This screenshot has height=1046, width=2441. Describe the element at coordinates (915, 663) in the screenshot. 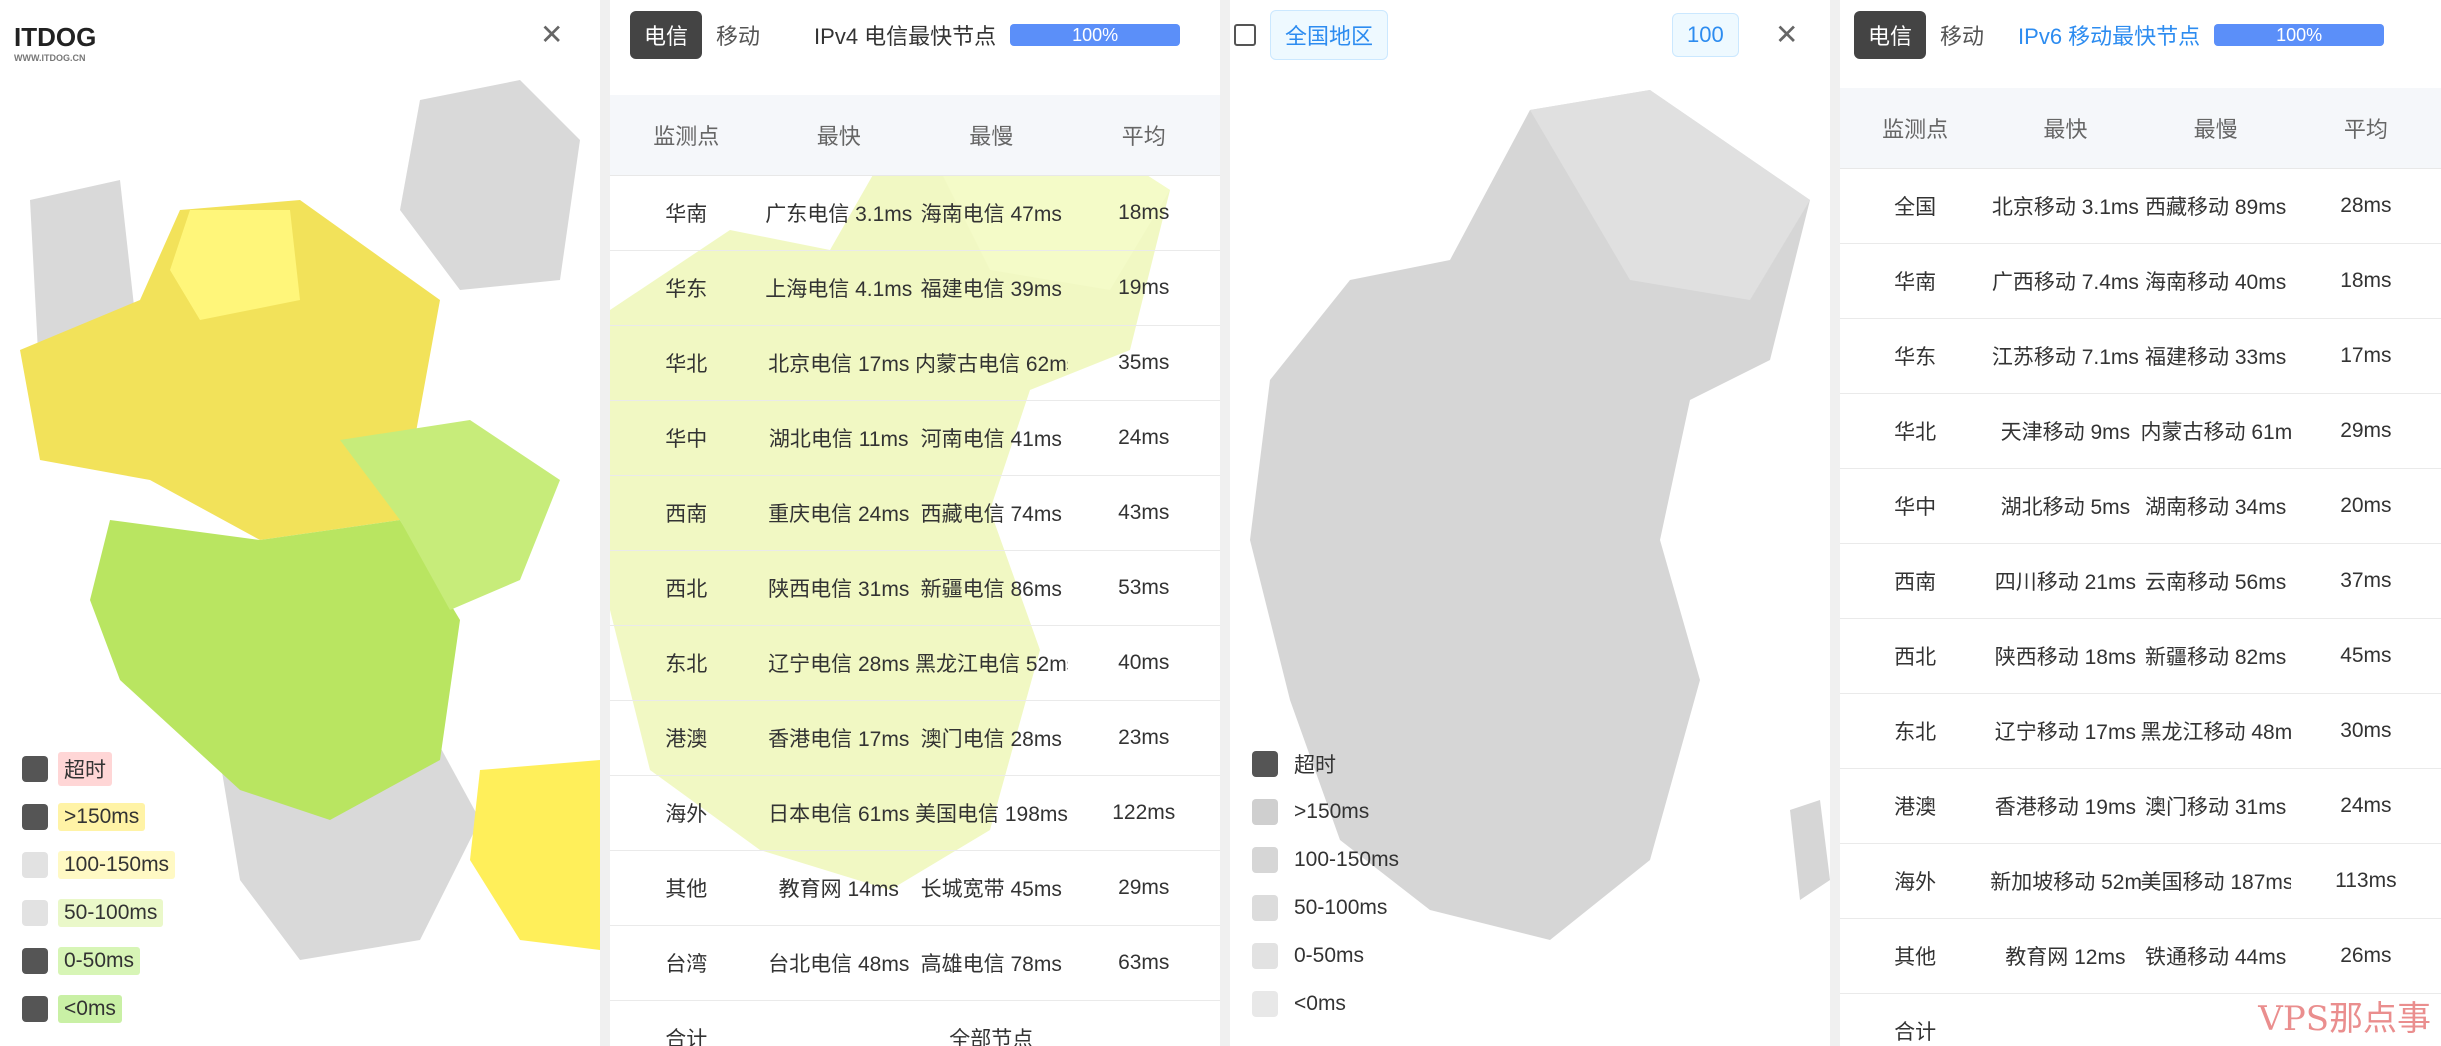

I see `table-row: 东北 辽宁电信 28ms 黑龙江电信 52ms 40ms` at that location.